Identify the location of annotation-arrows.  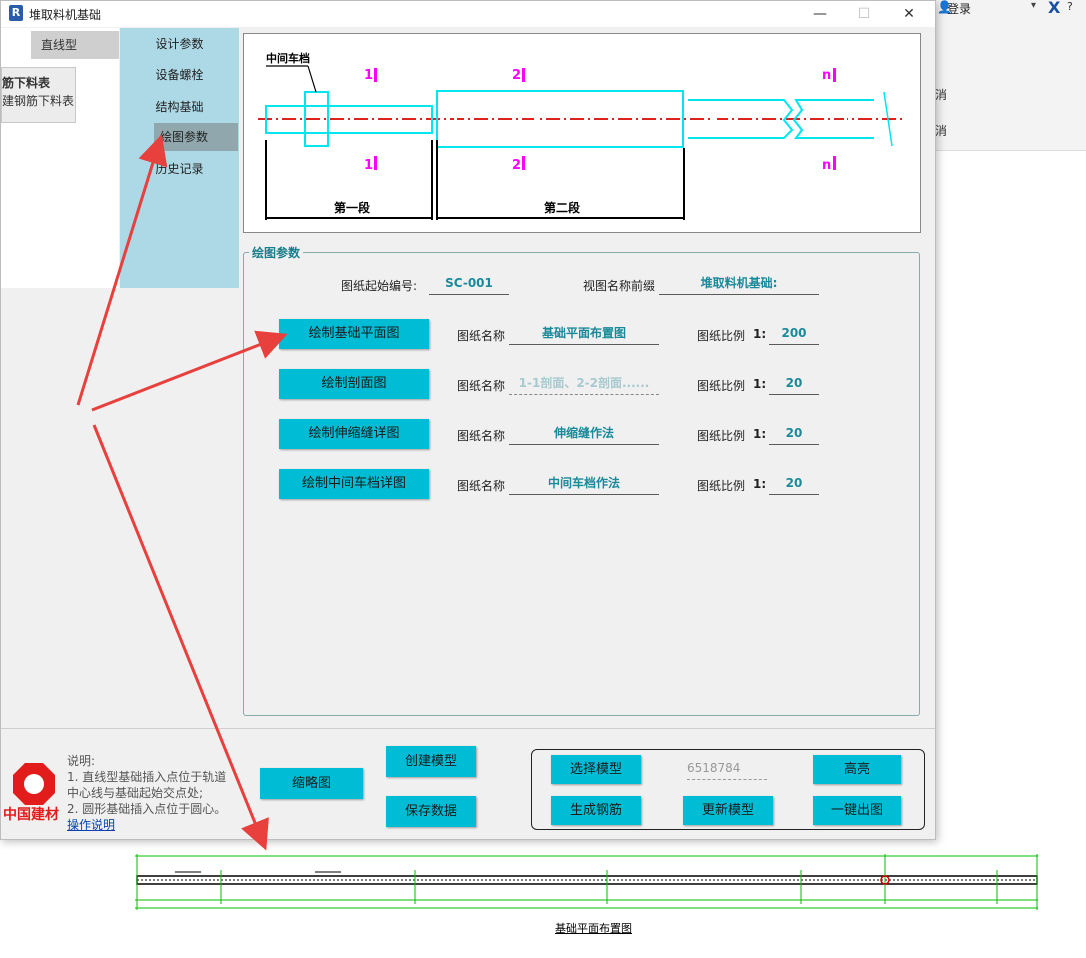
(182, 492).